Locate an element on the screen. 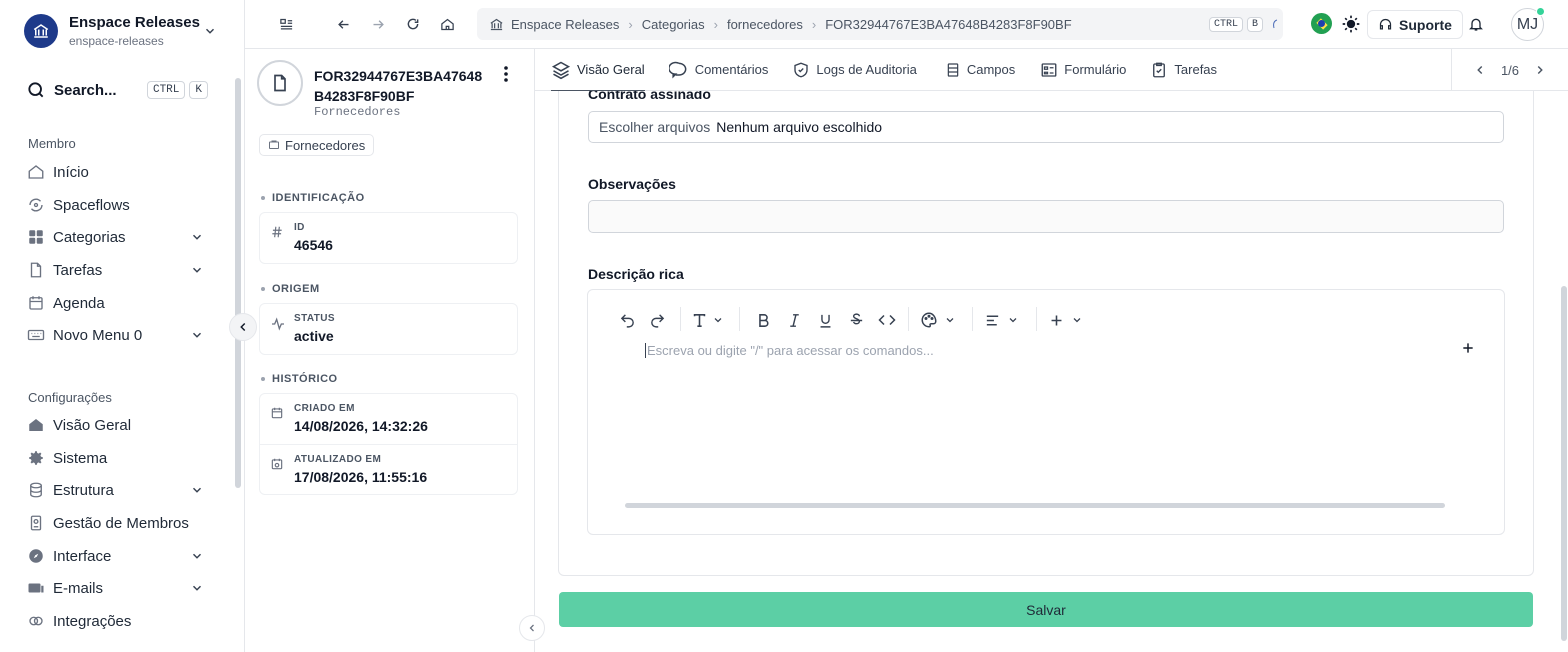 Image resolution: width=1568 pixels, height=652 pixels. clipboard-check-icon is located at coordinates (1159, 70).